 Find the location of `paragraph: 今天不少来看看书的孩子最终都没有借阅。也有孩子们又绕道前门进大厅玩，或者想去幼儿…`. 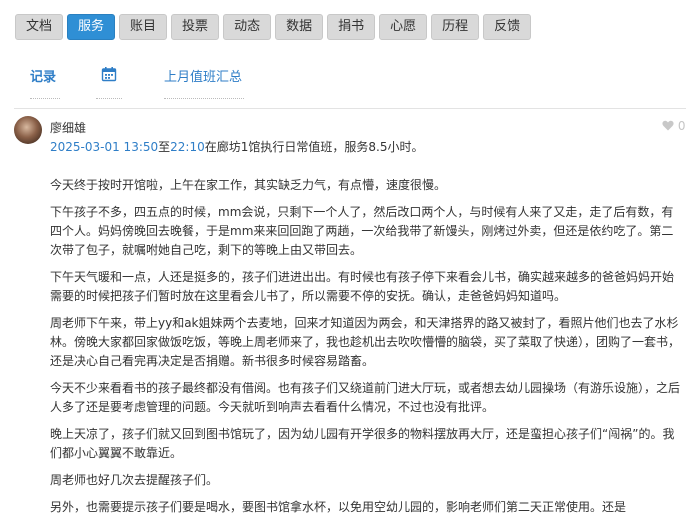

paragraph: 今天不少来看看书的孩子最终都没有借阅。也有孩子们又绕道前门进大厅玩，或者想去幼儿… is located at coordinates (365, 397).